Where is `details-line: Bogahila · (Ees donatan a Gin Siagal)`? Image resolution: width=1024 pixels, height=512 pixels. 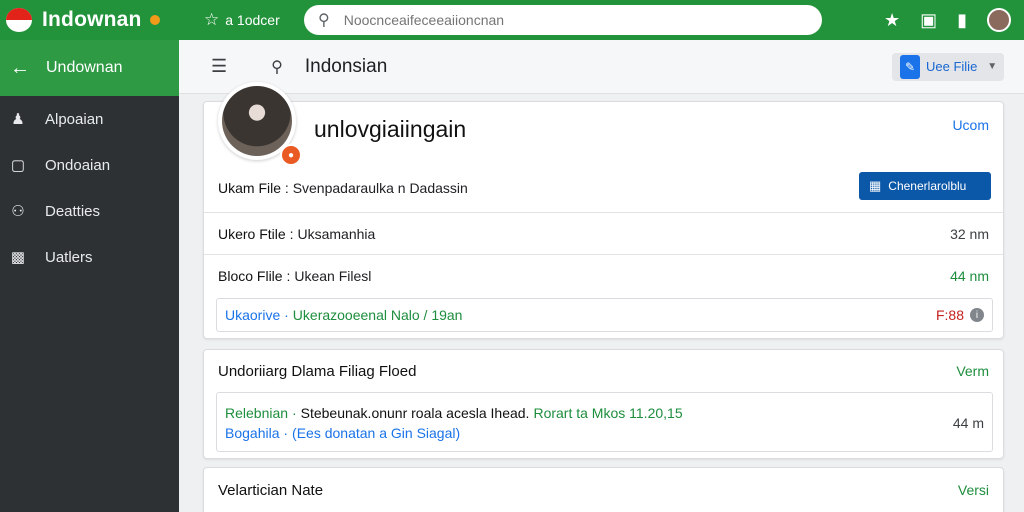
details-line: Bogahila · (Ees donatan a Gin Siagal) is located at coordinates (604, 433).